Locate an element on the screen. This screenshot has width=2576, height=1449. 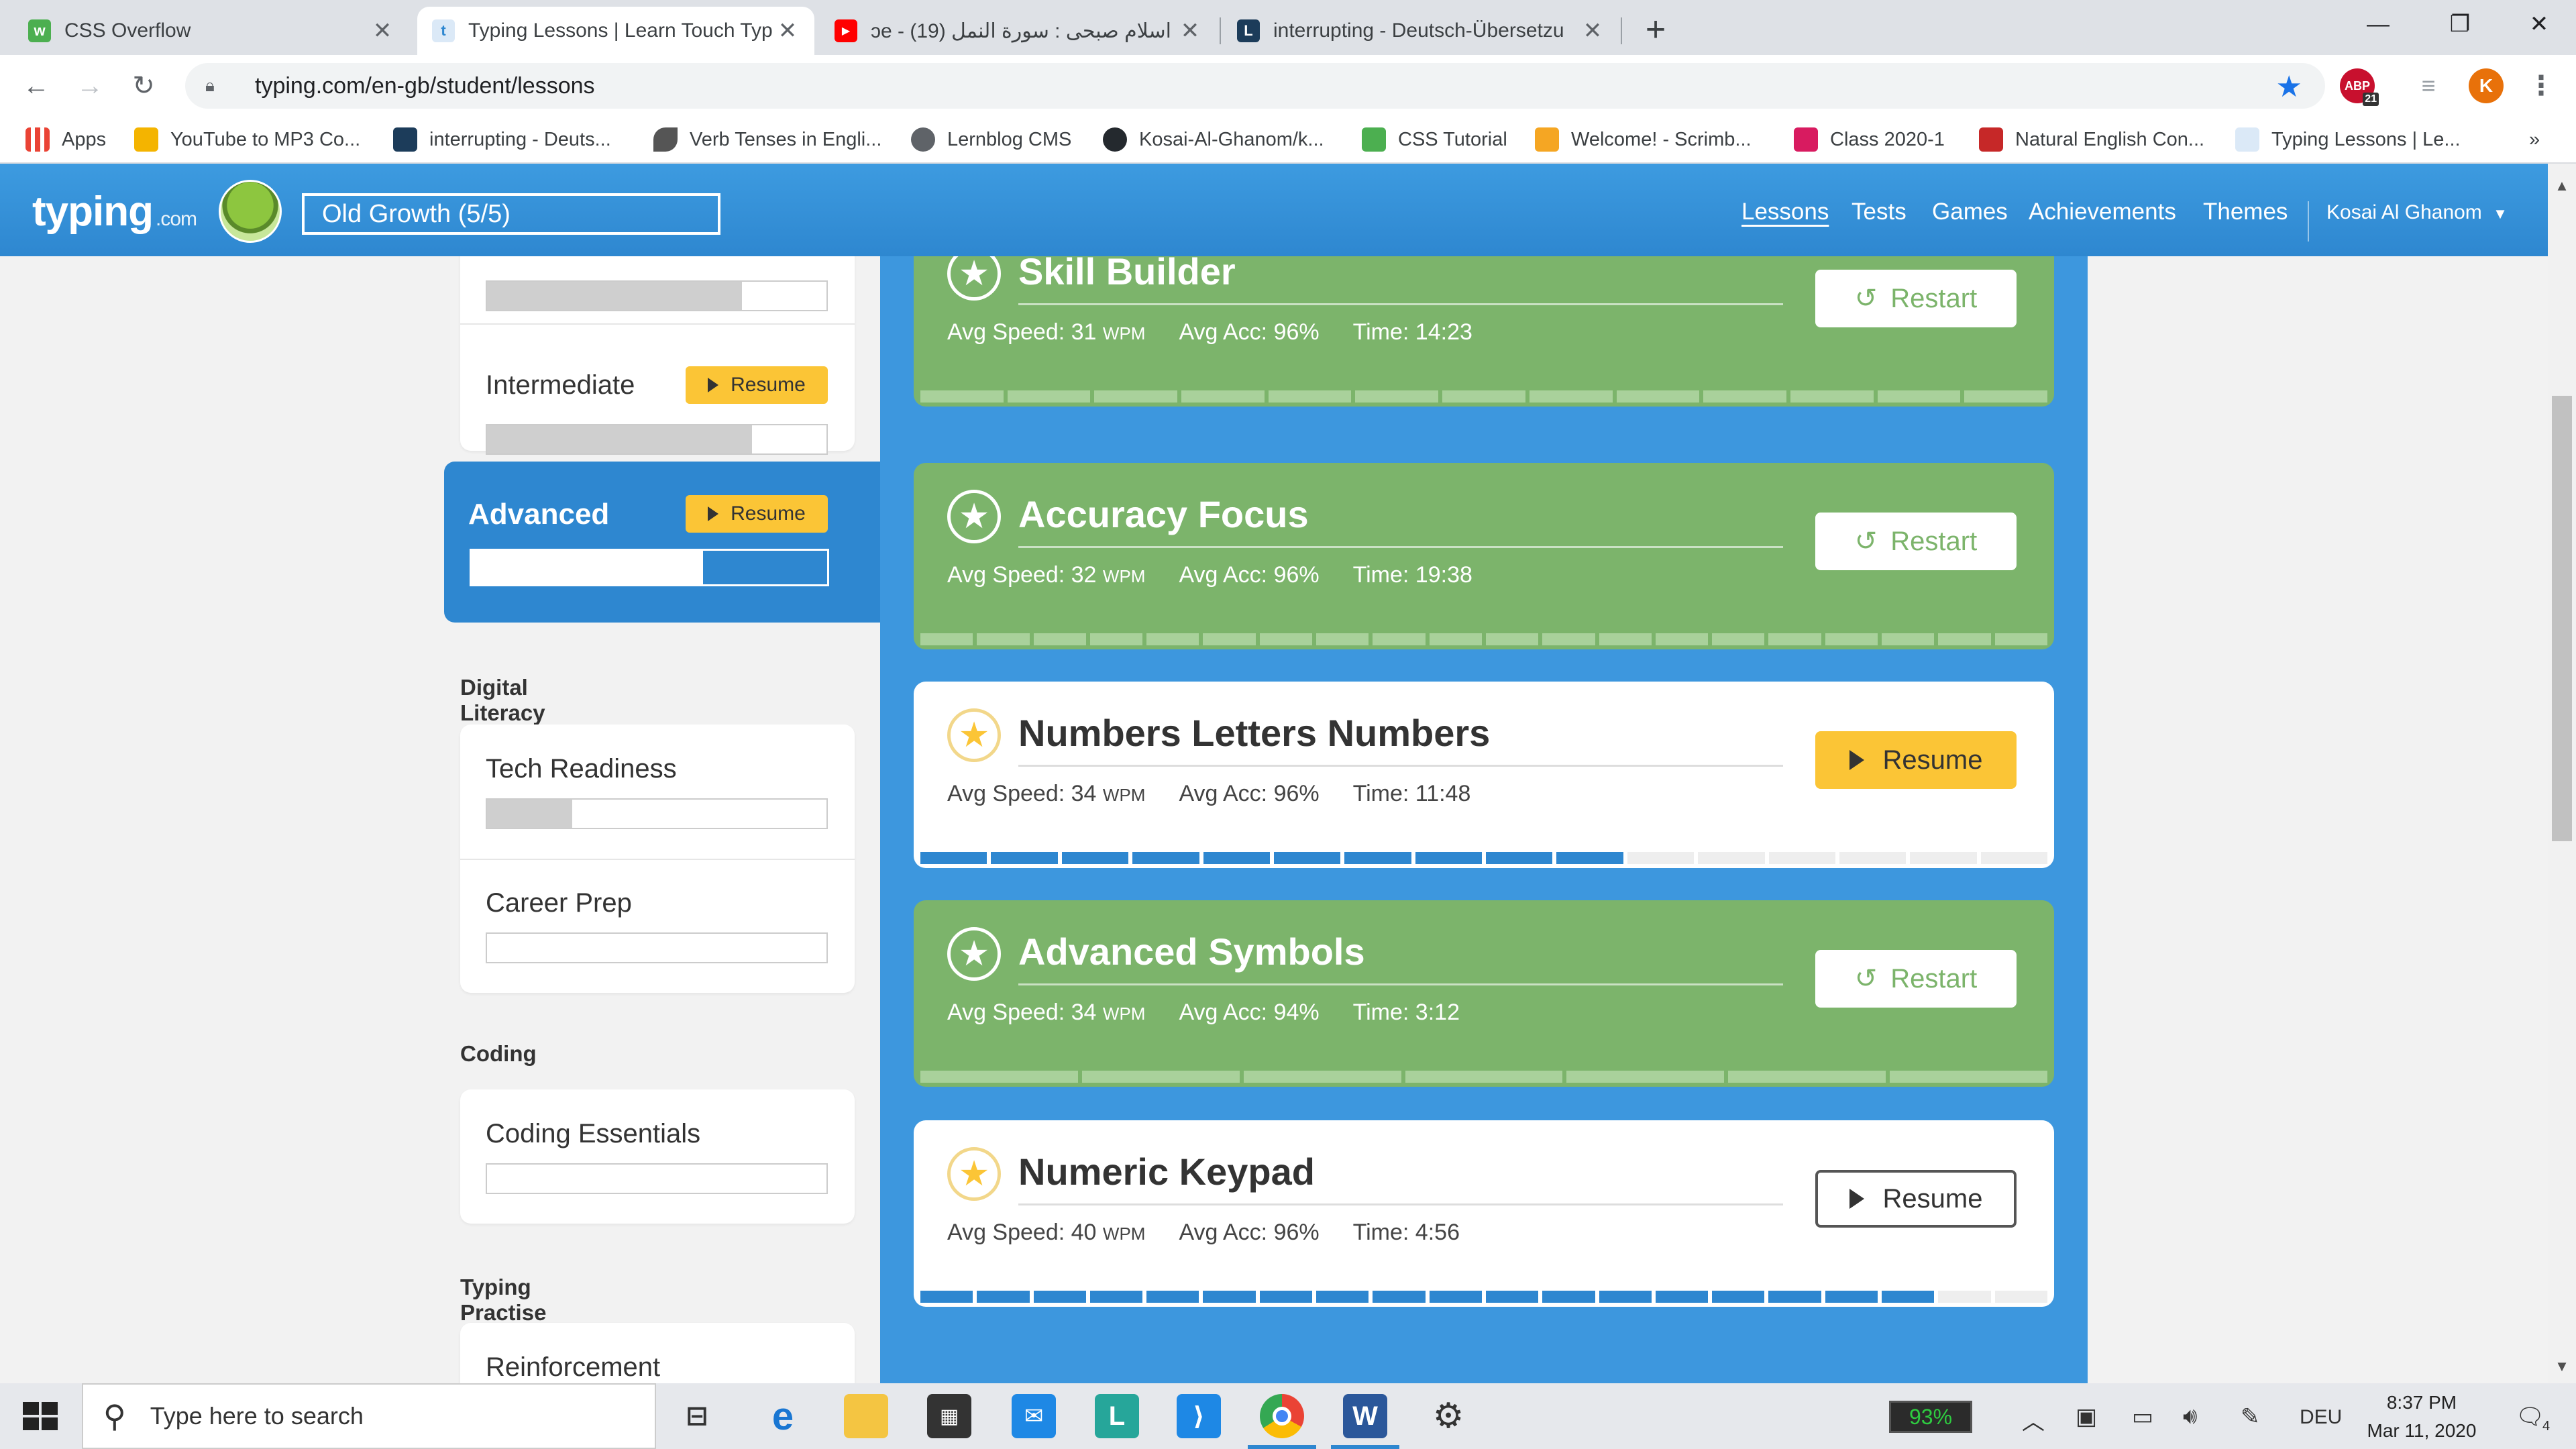
typing-logo: typing .com is located at coordinates (114, 211).